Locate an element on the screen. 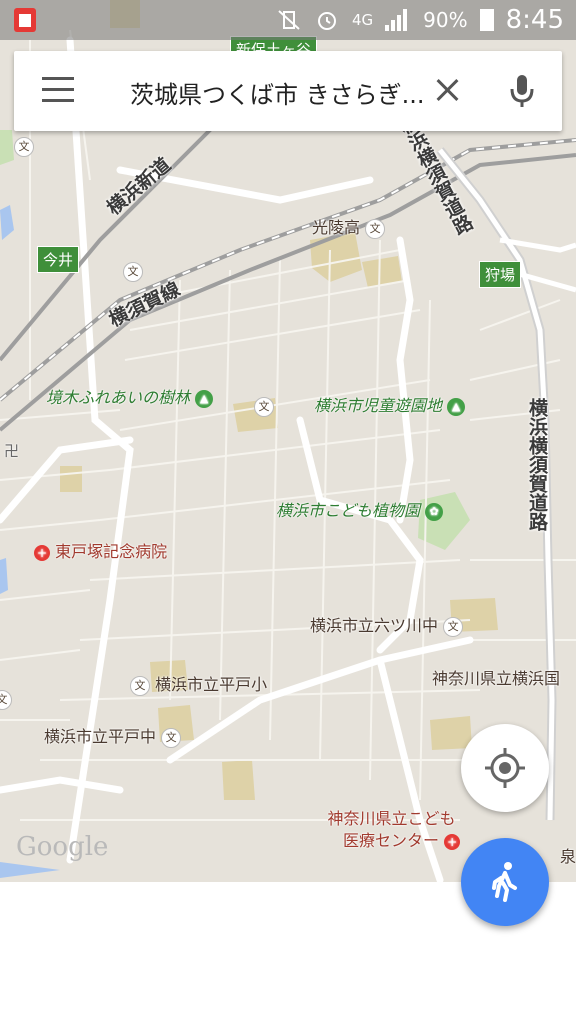 Image resolution: width=576 pixels, height=1024 pixels. hospital-higashi-totsuka: + 東戸塚記念病院 is located at coordinates (100, 550).